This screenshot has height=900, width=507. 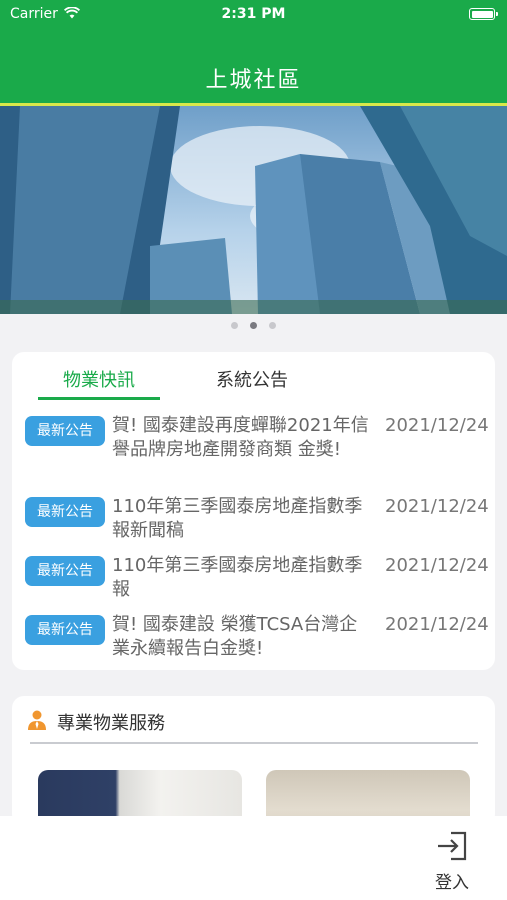 I want to click on carousel-dot-active, so click(x=253, y=325).